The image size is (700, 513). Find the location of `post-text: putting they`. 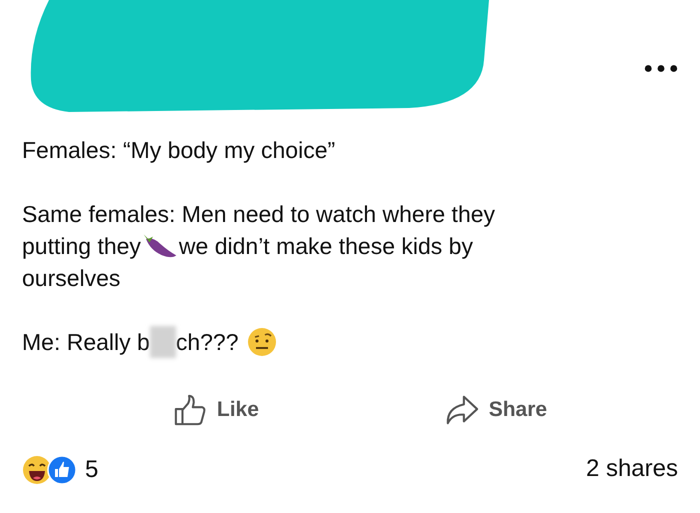

post-text: putting they is located at coordinates (81, 246).